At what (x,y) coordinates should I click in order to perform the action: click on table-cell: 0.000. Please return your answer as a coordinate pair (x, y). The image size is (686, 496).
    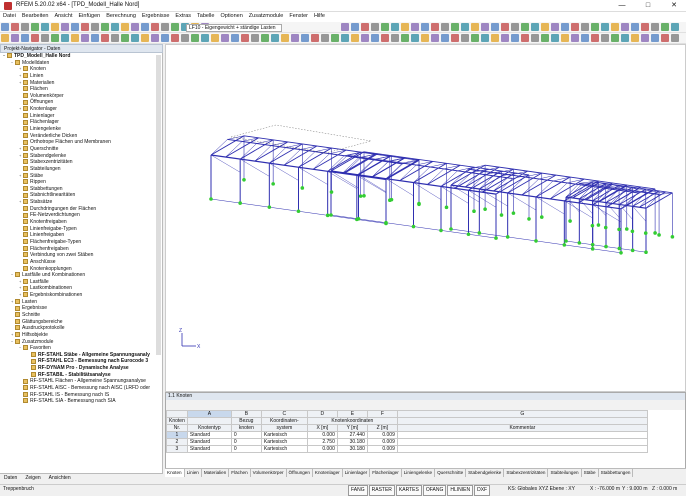
    Looking at the image, I should click on (322, 449).